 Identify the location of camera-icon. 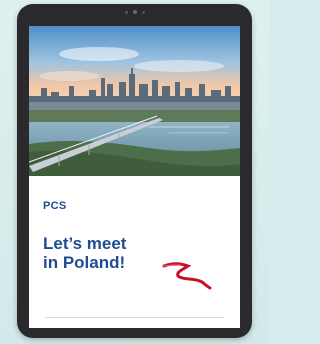
(134, 12).